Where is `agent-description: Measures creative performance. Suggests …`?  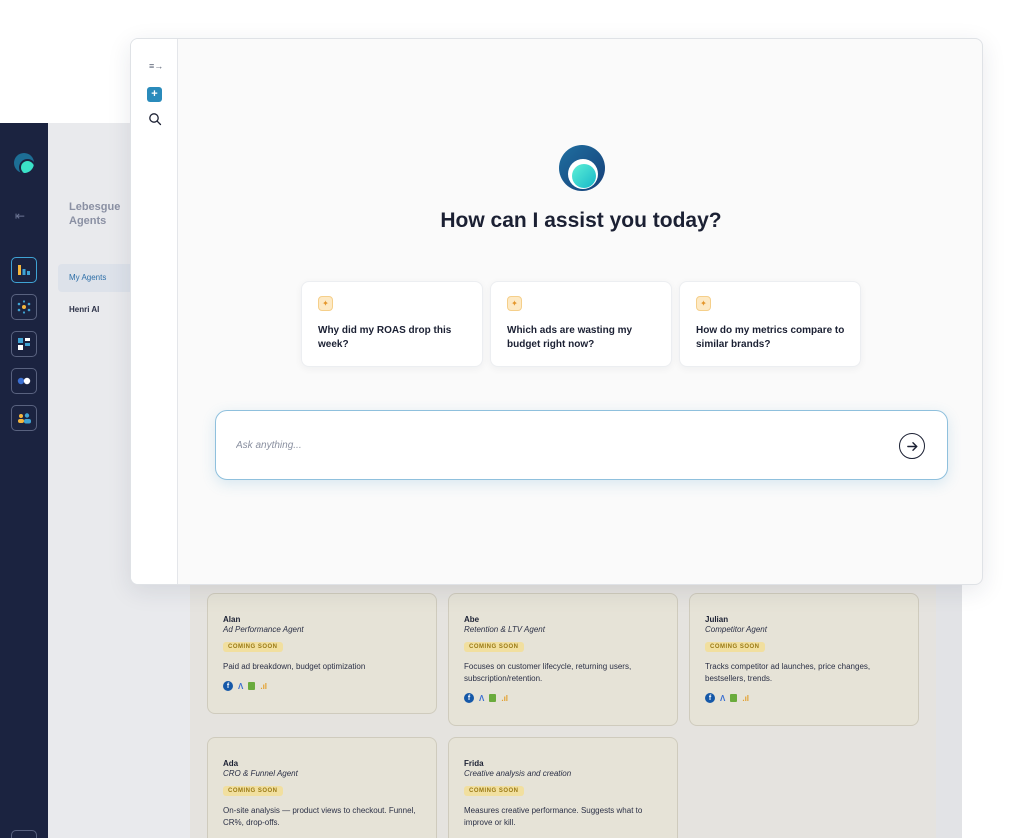 agent-description: Measures creative performance. Suggests … is located at coordinates (553, 816).